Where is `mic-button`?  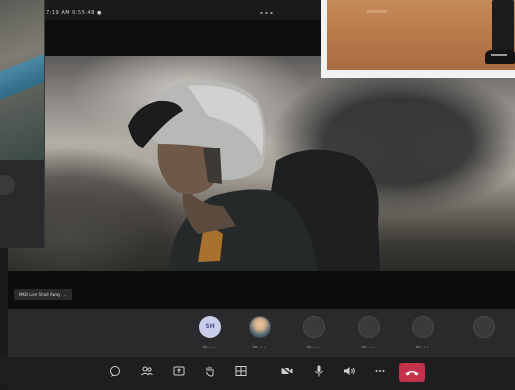 mic-button is located at coordinates (319, 371).